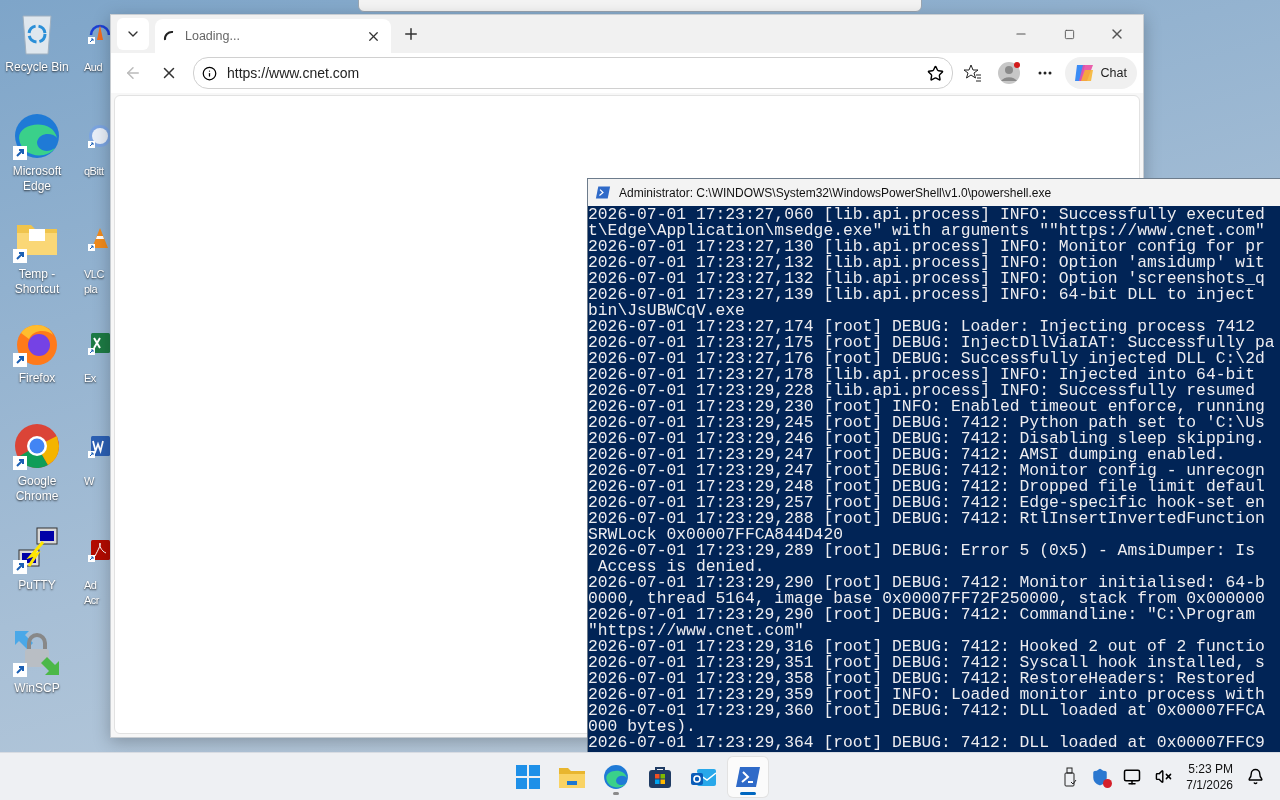 This screenshot has height=800, width=1280. I want to click on desktop-icon-label: VLC pla, so click(94, 282).